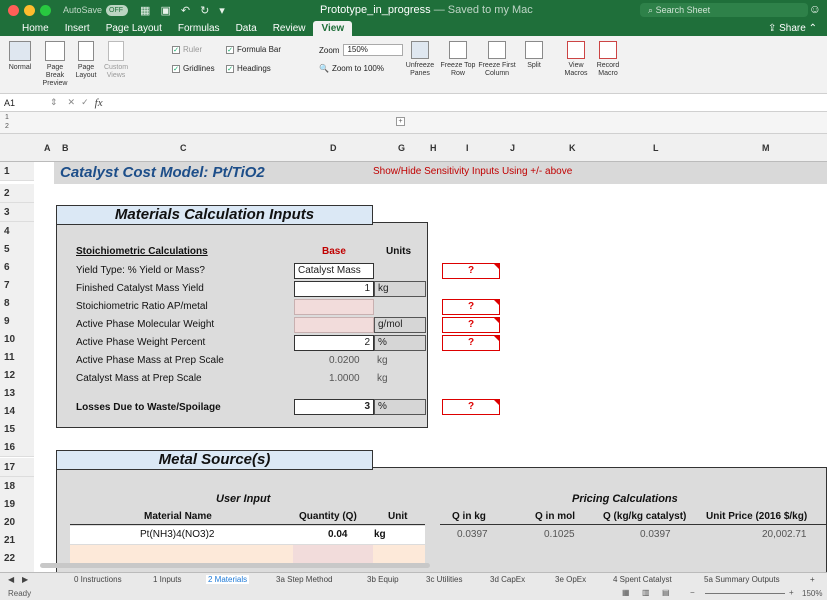 This screenshot has height=600, width=827. I want to click on record-macro-button: Record Macro, so click(608, 59).